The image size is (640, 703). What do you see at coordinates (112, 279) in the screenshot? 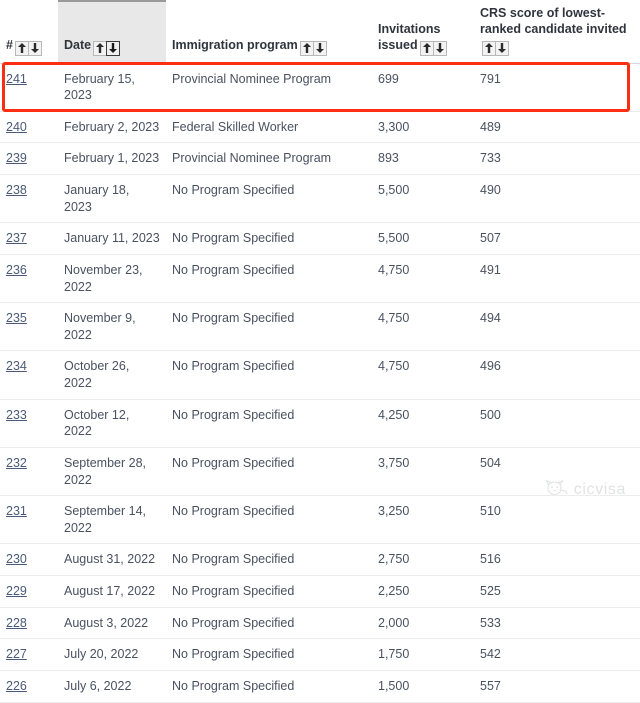
I see `cell-date: November 23, 2022` at bounding box center [112, 279].